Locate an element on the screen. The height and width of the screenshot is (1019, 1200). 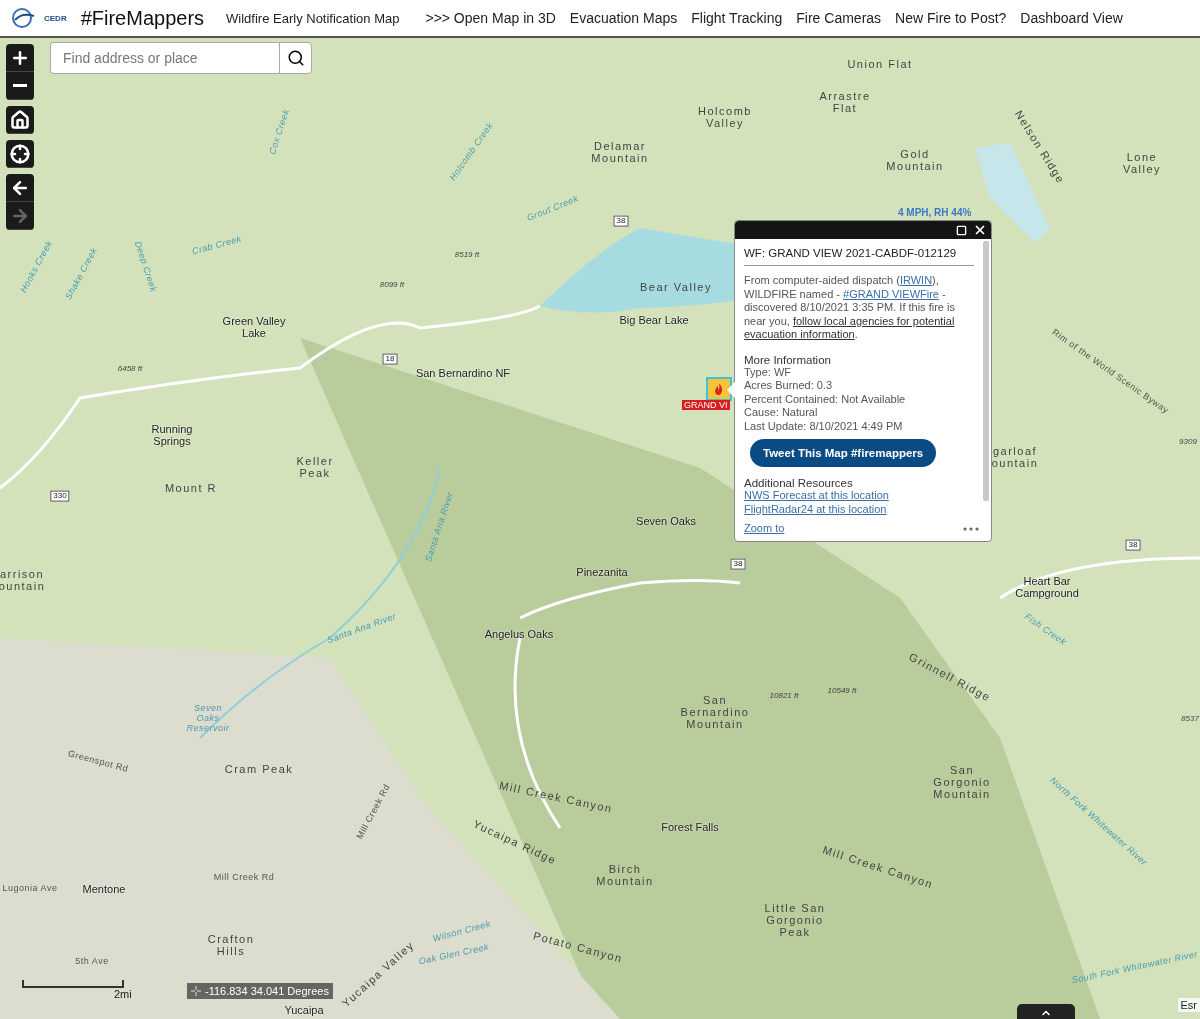
nav-link: Dashboard View is located at coordinates (1071, 18).